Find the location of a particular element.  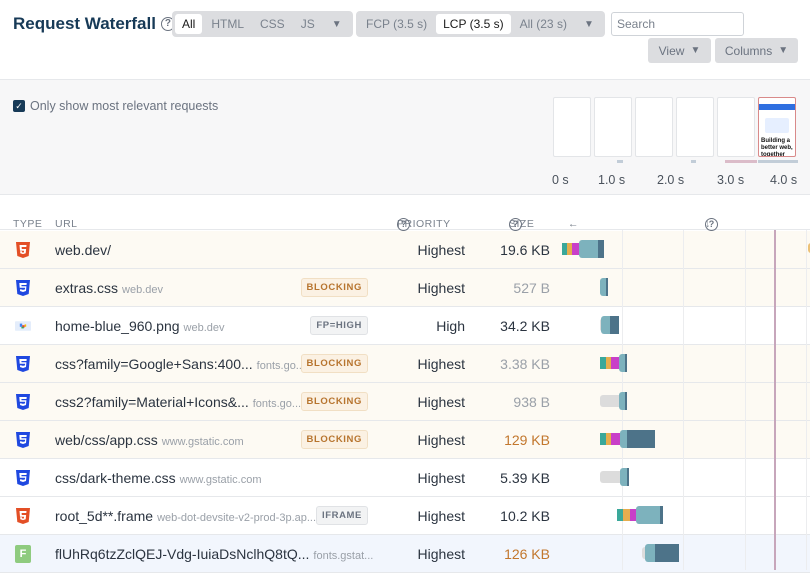

frame-illustration is located at coordinates (777, 125).